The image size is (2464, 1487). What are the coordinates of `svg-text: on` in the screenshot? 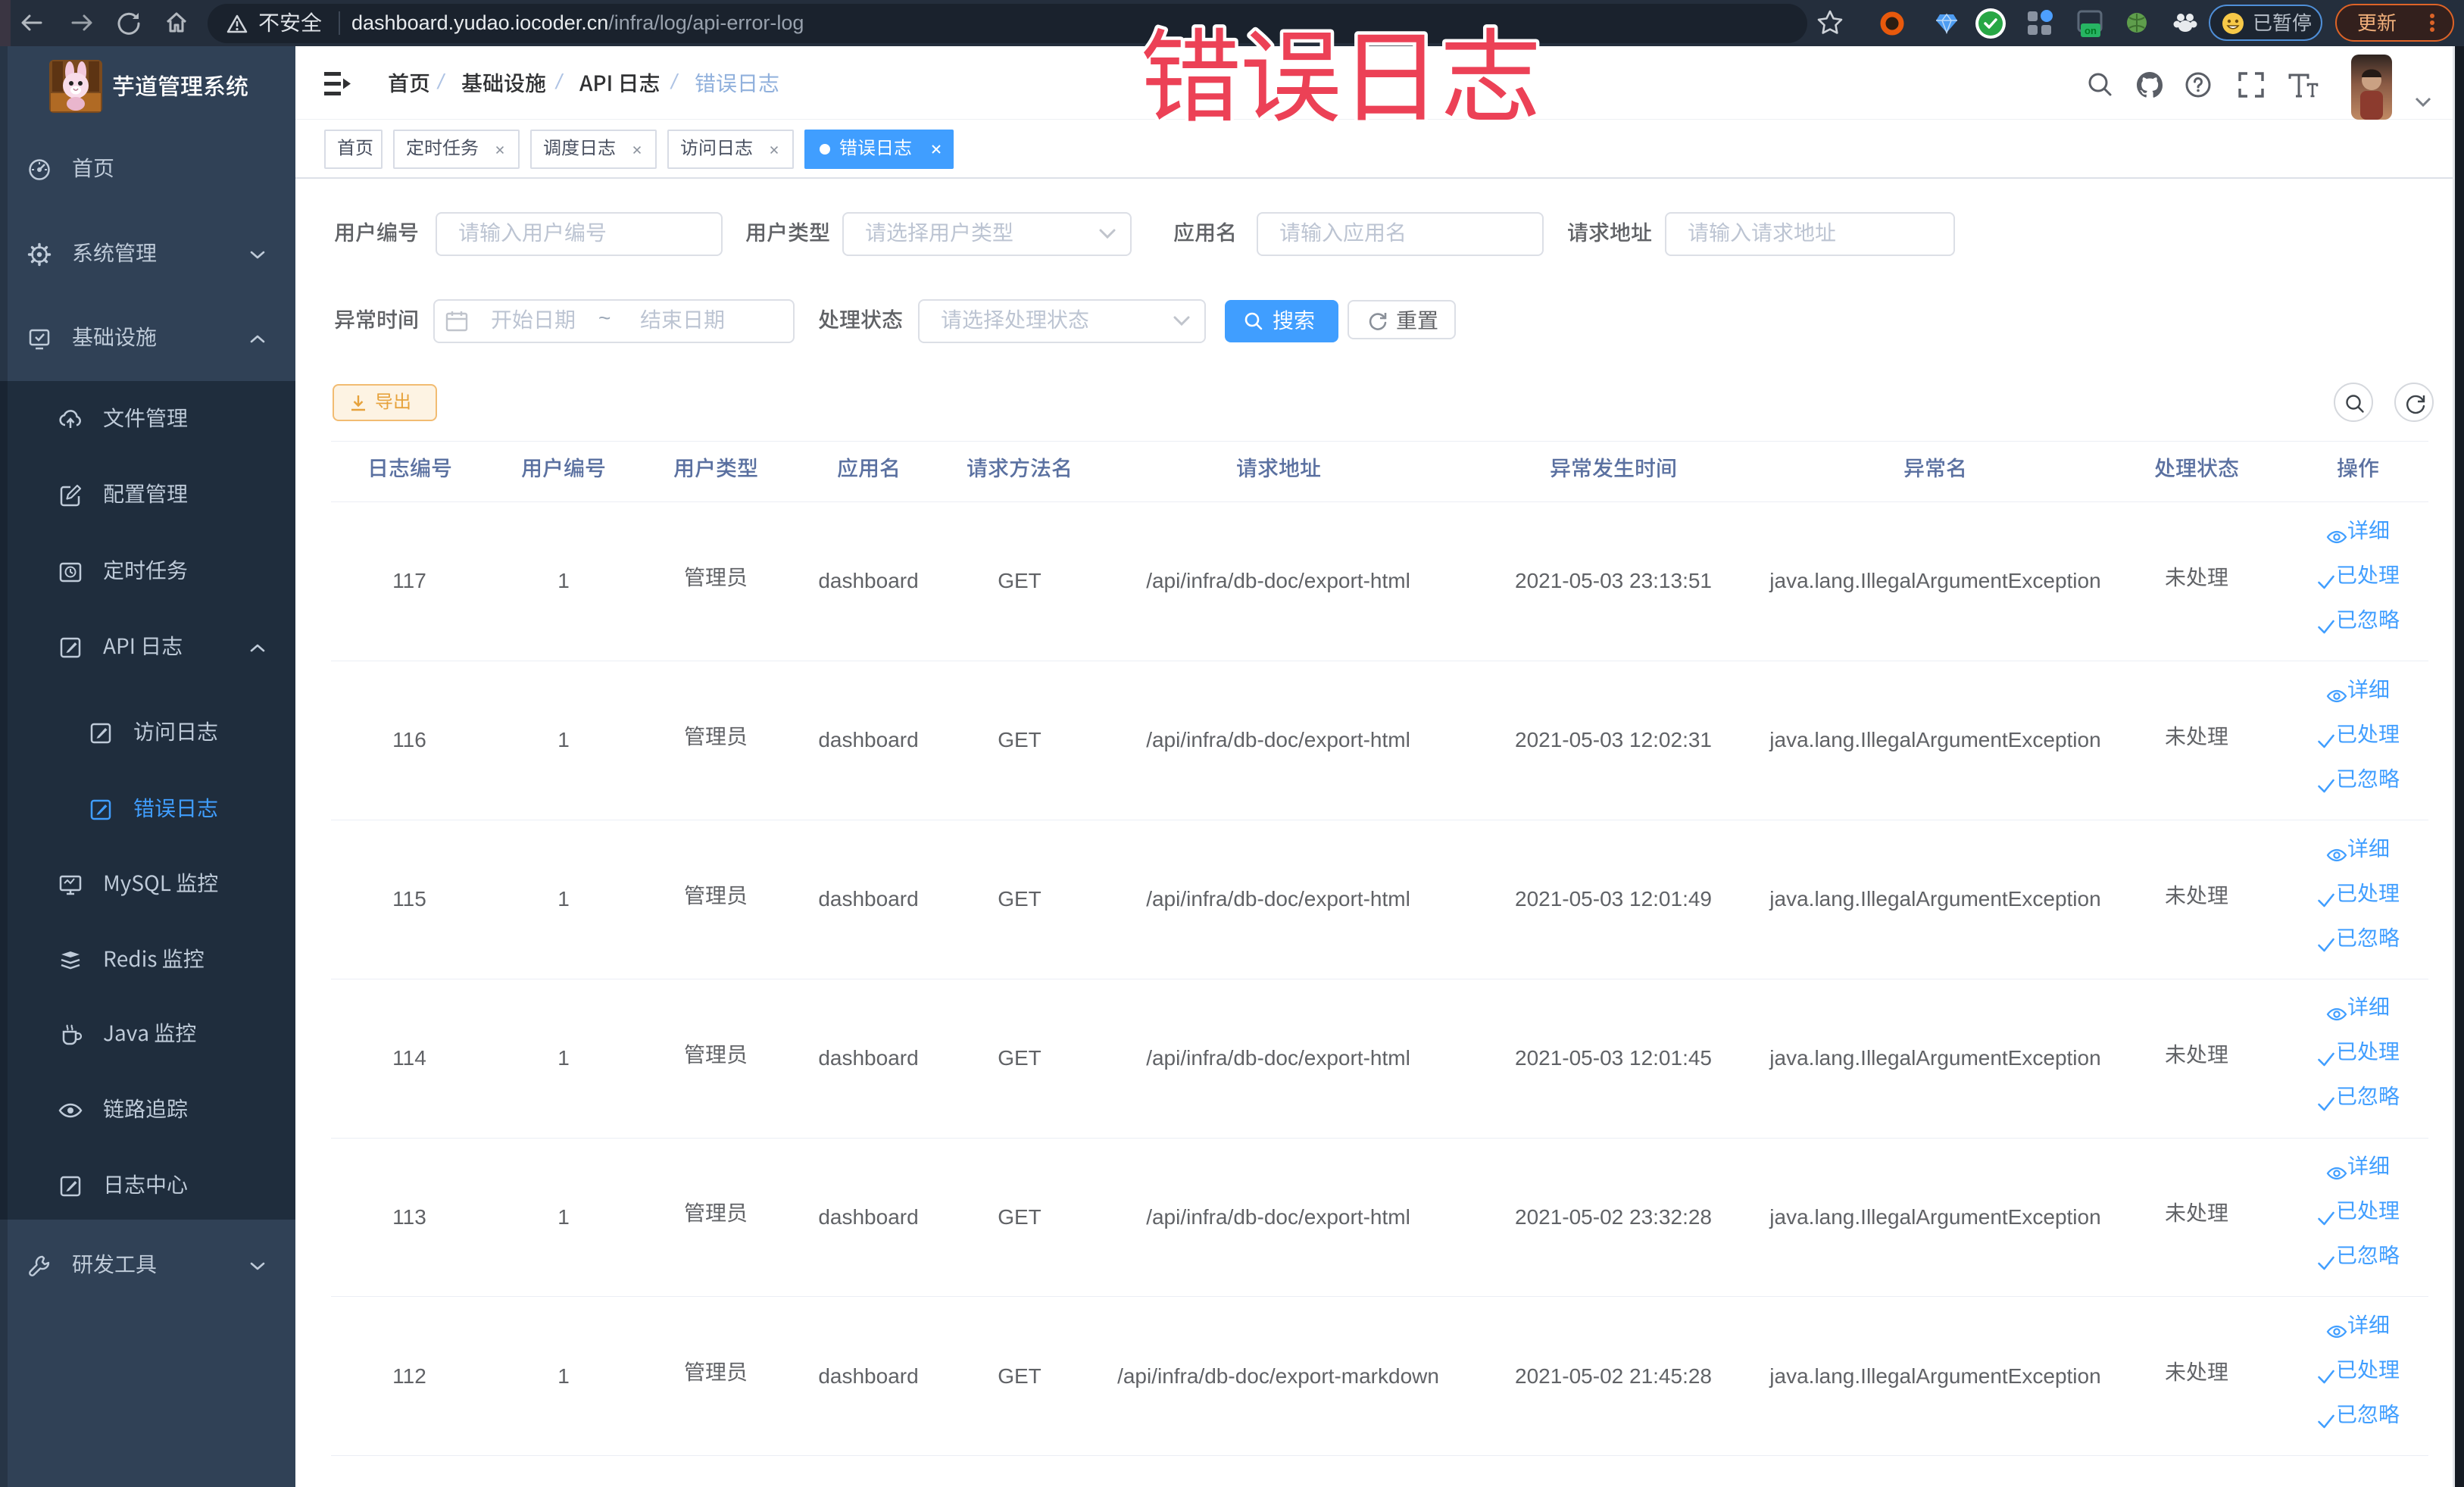 It's located at (2091, 30).